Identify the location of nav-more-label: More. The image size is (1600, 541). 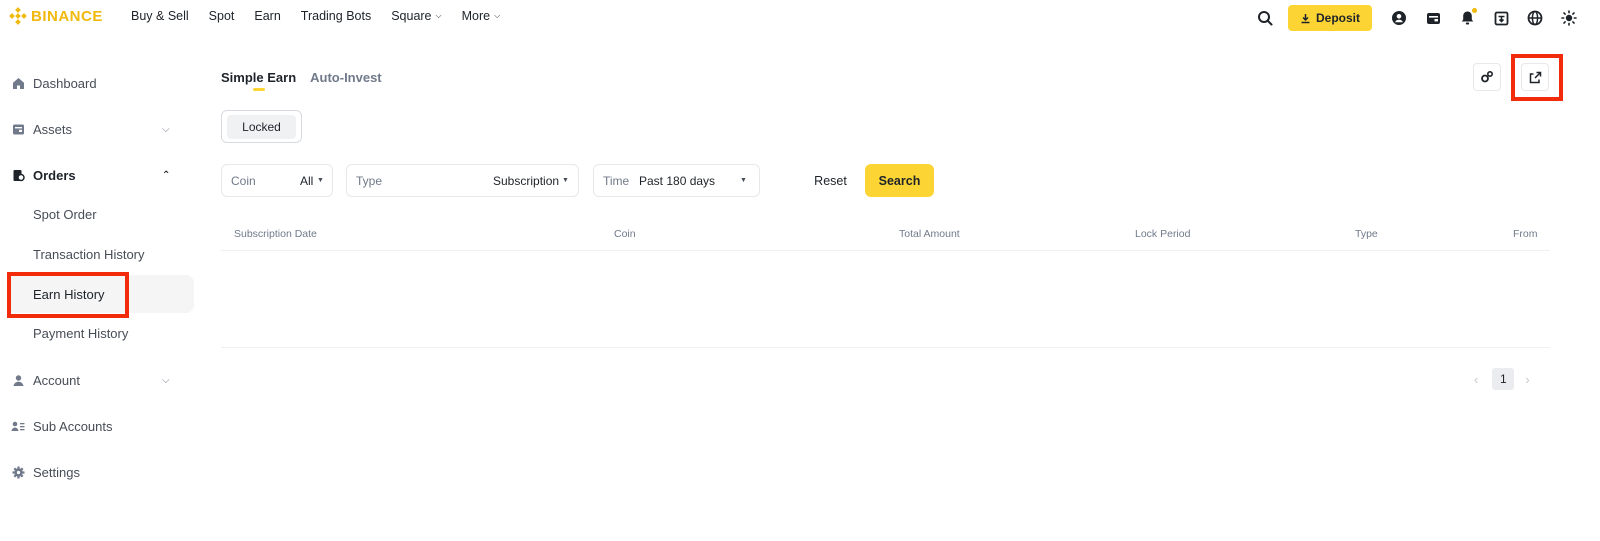
(476, 16).